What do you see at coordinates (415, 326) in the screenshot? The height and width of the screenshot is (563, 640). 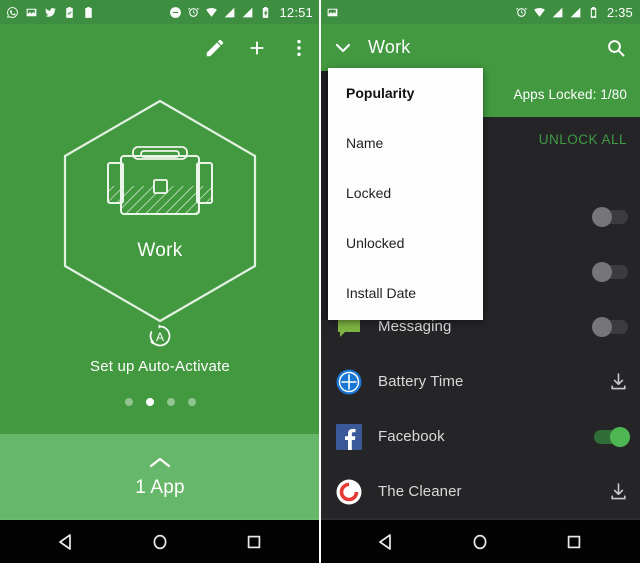 I see `app-name: Messaging` at bounding box center [415, 326].